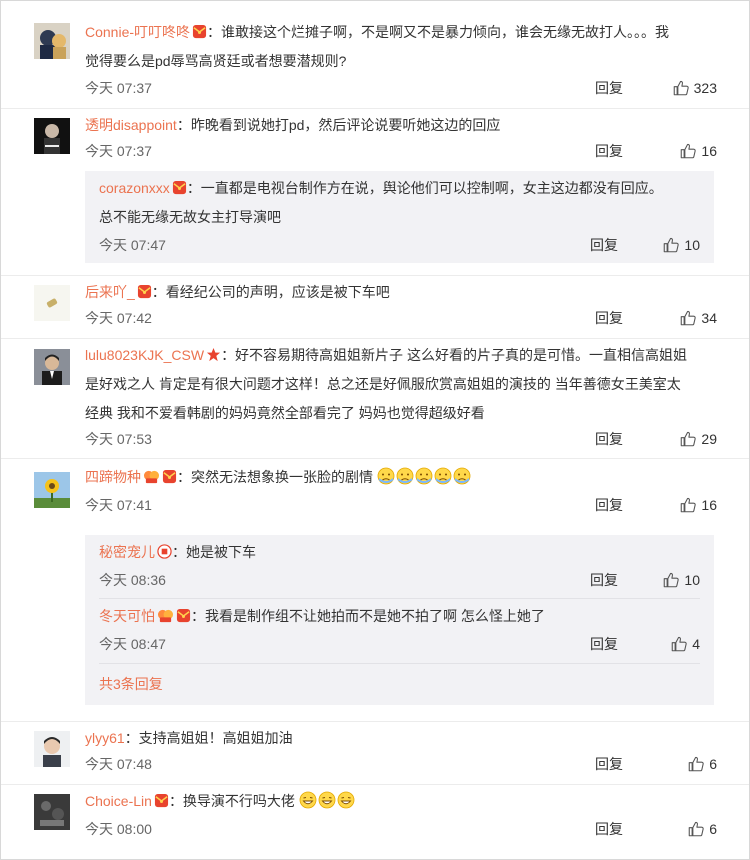 The image size is (750, 860). What do you see at coordinates (127, 552) in the screenshot?
I see `username: 秘密宠儿` at bounding box center [127, 552].